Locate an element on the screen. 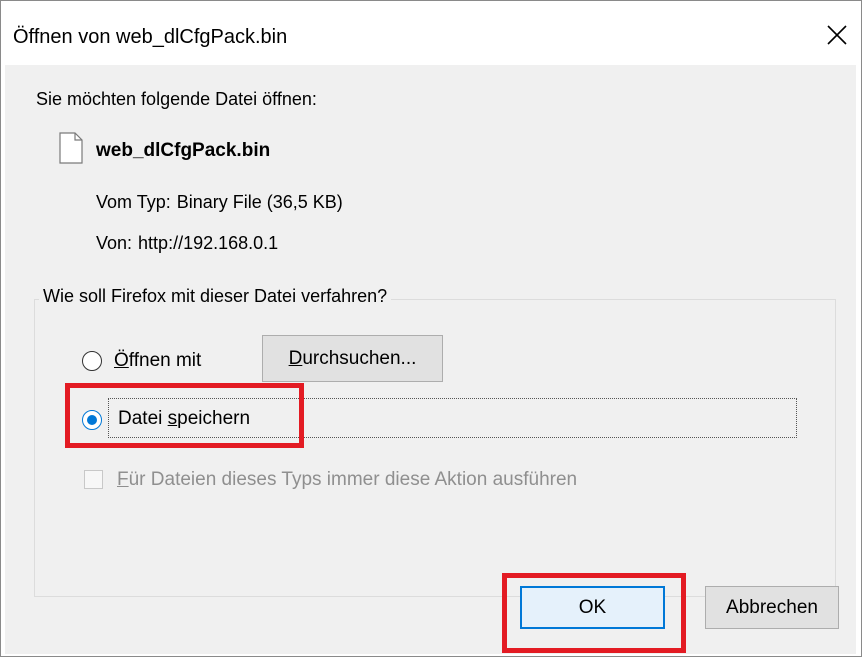  save-file-mnemonic: s is located at coordinates (172, 418).